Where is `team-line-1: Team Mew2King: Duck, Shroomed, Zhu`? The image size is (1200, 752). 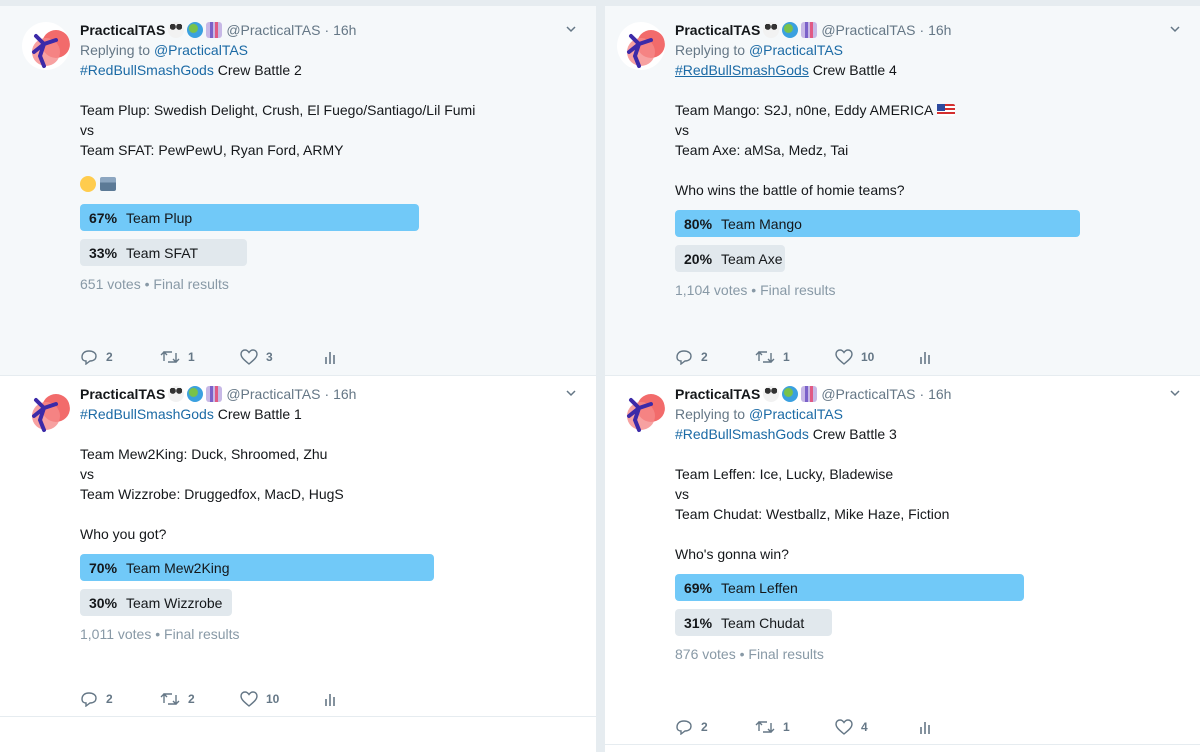 team-line-1: Team Mew2King: Duck, Shroomed, Zhu is located at coordinates (204, 454).